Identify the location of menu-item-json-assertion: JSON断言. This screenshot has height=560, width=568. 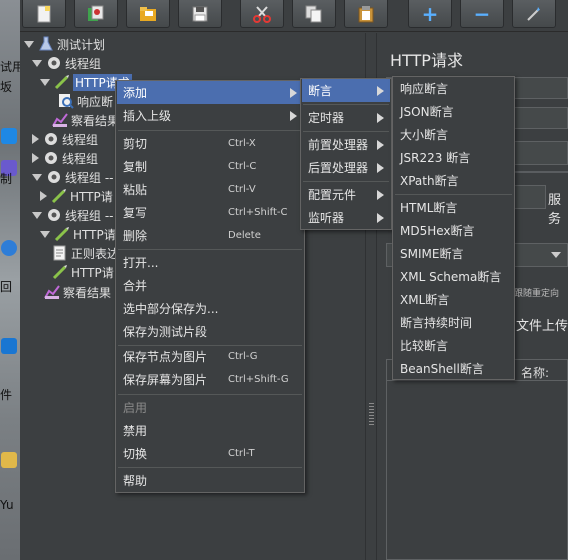
(453, 111).